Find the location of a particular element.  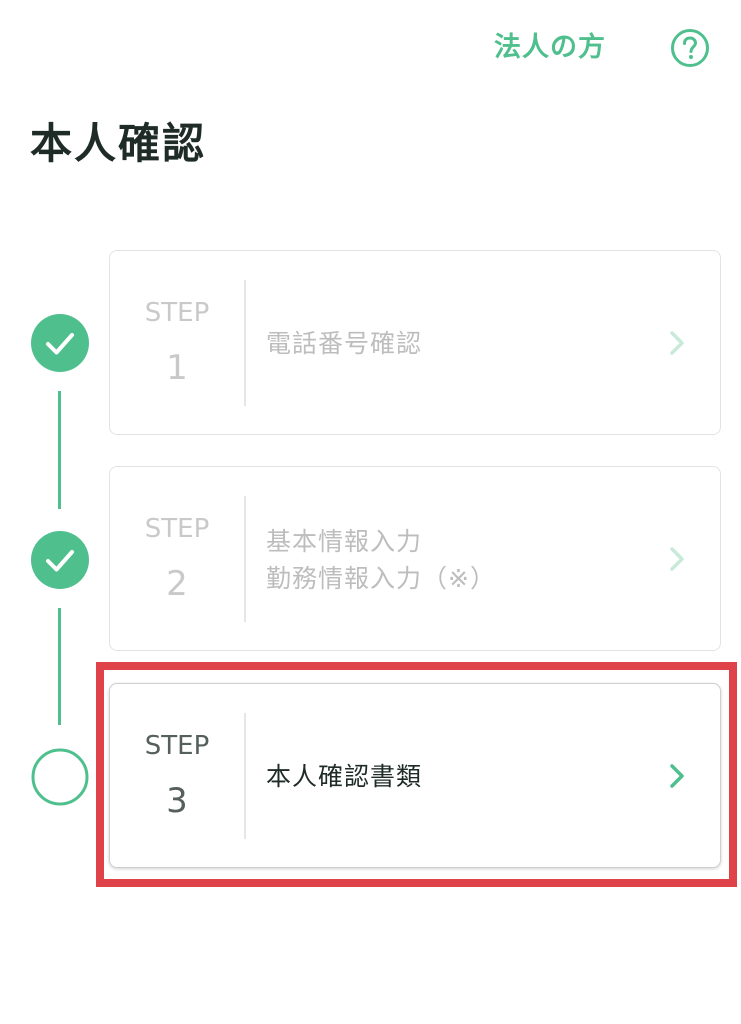

empty-circle-icon is located at coordinates (60, 777).